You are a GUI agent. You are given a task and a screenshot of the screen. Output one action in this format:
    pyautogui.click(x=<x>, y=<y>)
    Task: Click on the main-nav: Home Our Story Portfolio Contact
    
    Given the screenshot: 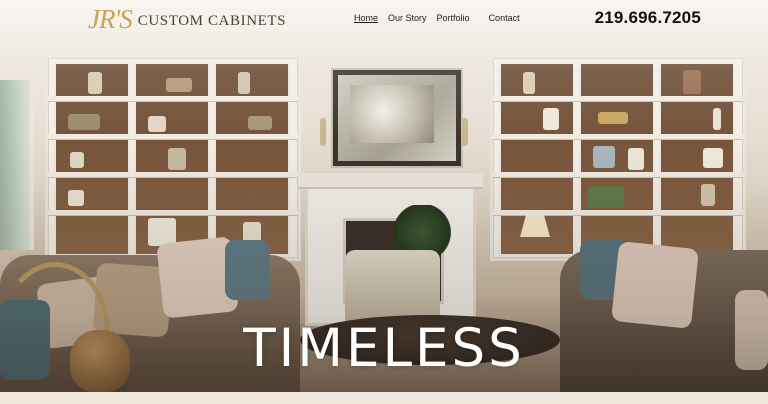 What is the action you would take?
    pyautogui.click(x=442, y=18)
    